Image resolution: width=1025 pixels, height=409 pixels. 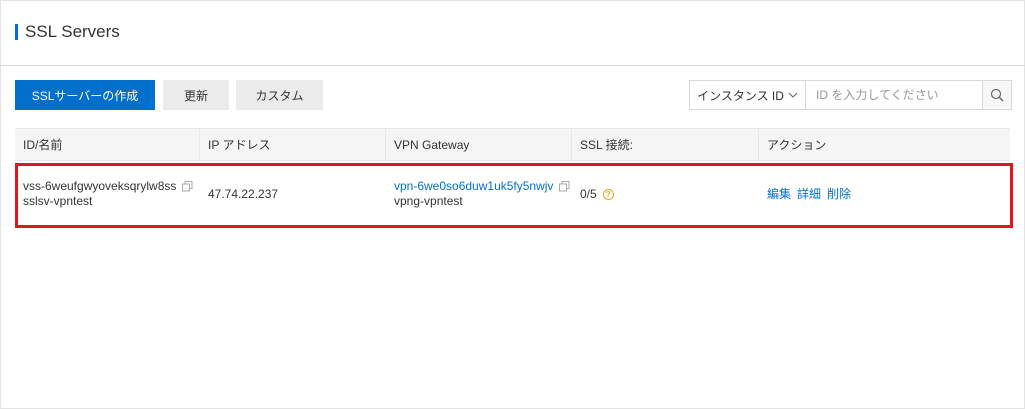 I want to click on column-header-ssl-connections: SSL 接続:, so click(x=665, y=144).